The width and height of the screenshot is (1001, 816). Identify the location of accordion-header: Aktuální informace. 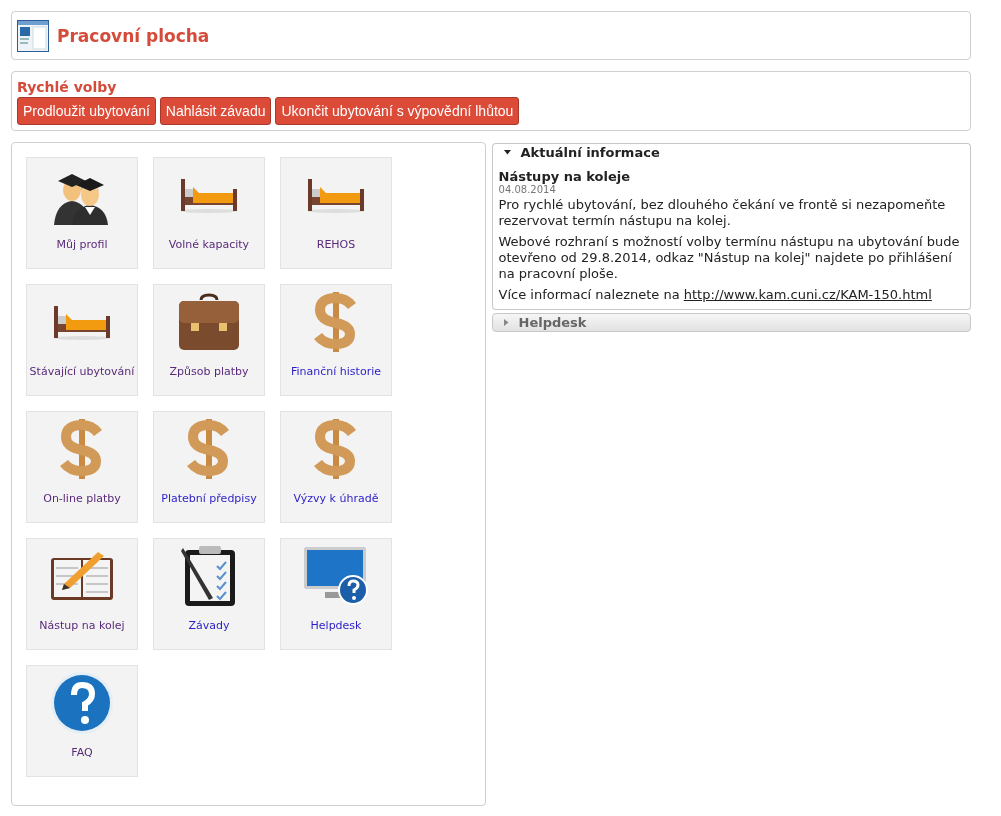
(731, 152).